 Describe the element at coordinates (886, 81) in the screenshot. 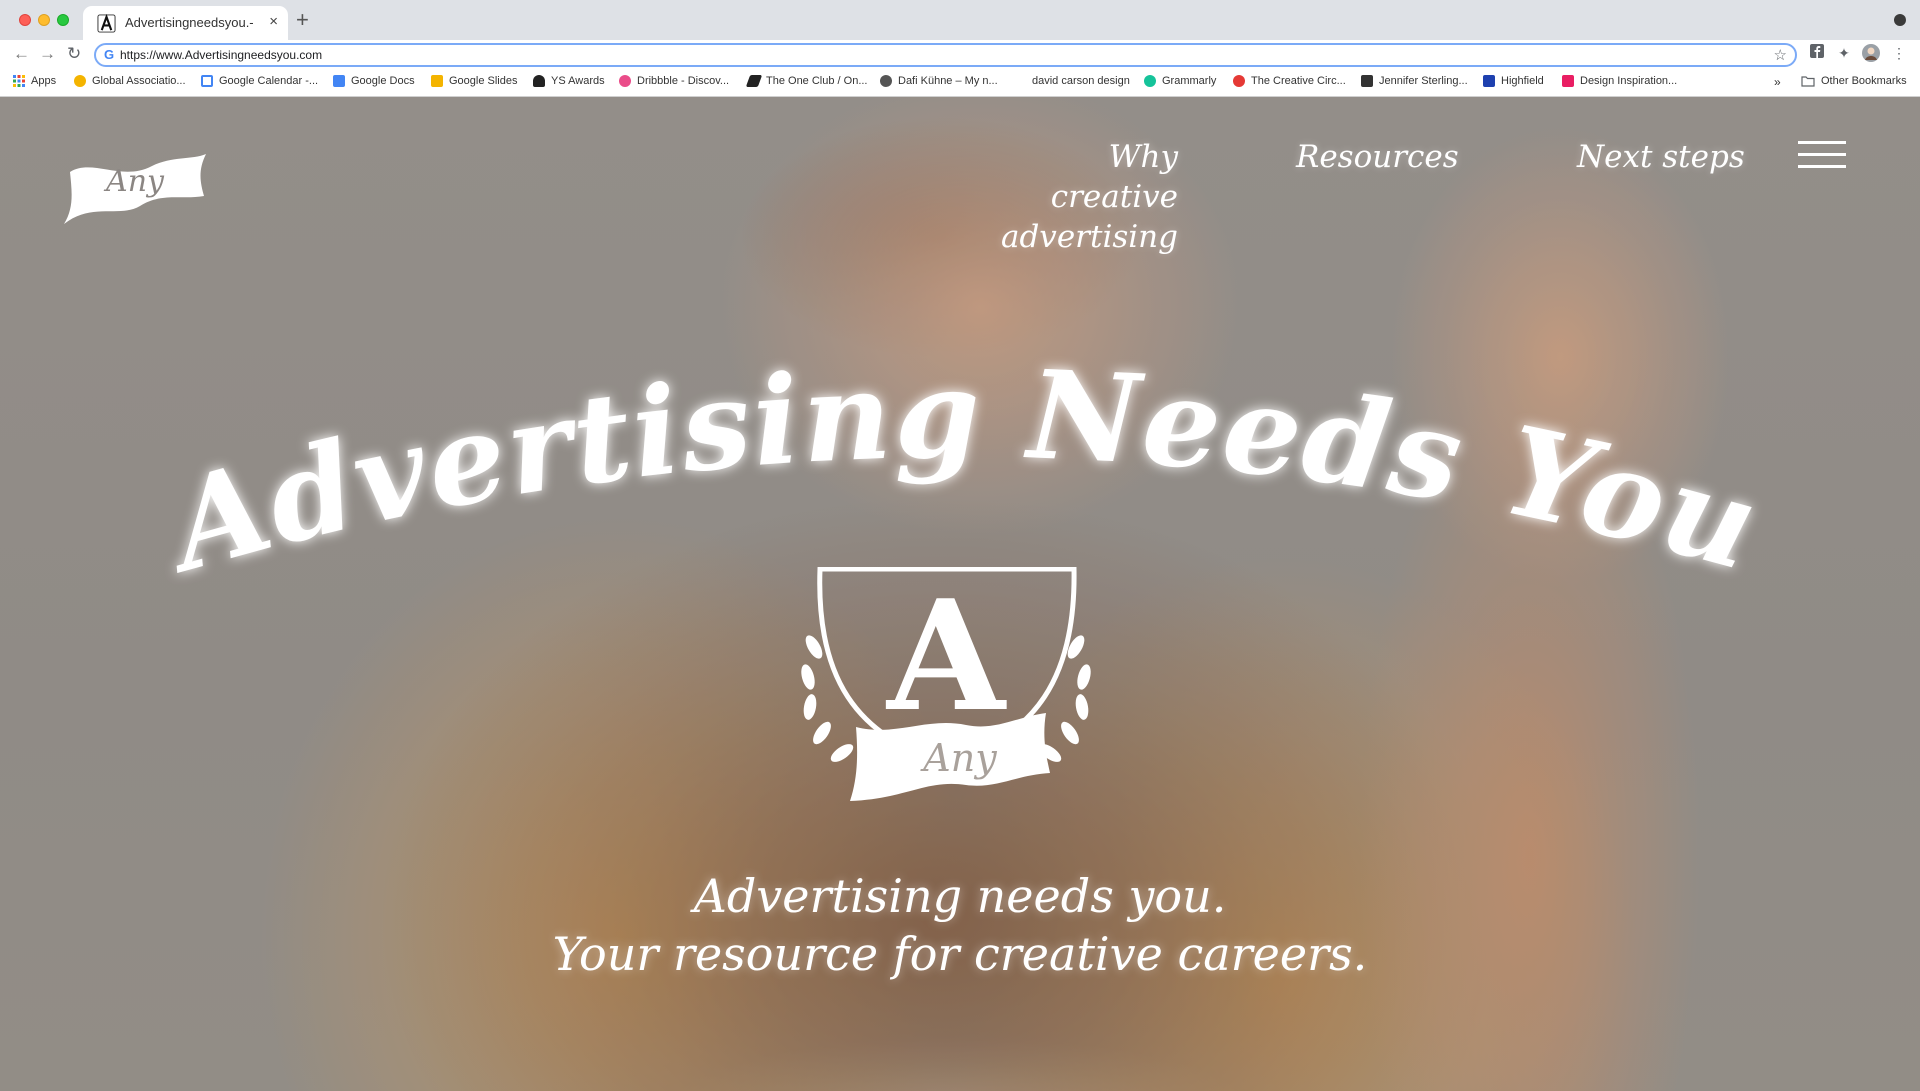

I see `dafi-kuhne-icon` at that location.